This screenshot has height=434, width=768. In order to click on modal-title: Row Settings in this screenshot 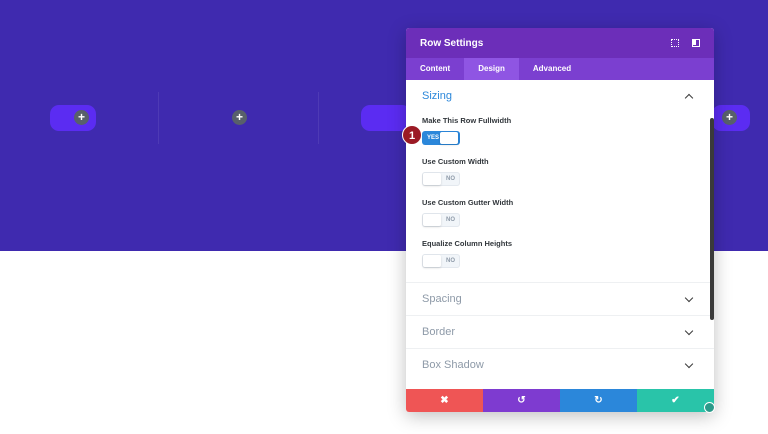, I will do `click(452, 43)`.